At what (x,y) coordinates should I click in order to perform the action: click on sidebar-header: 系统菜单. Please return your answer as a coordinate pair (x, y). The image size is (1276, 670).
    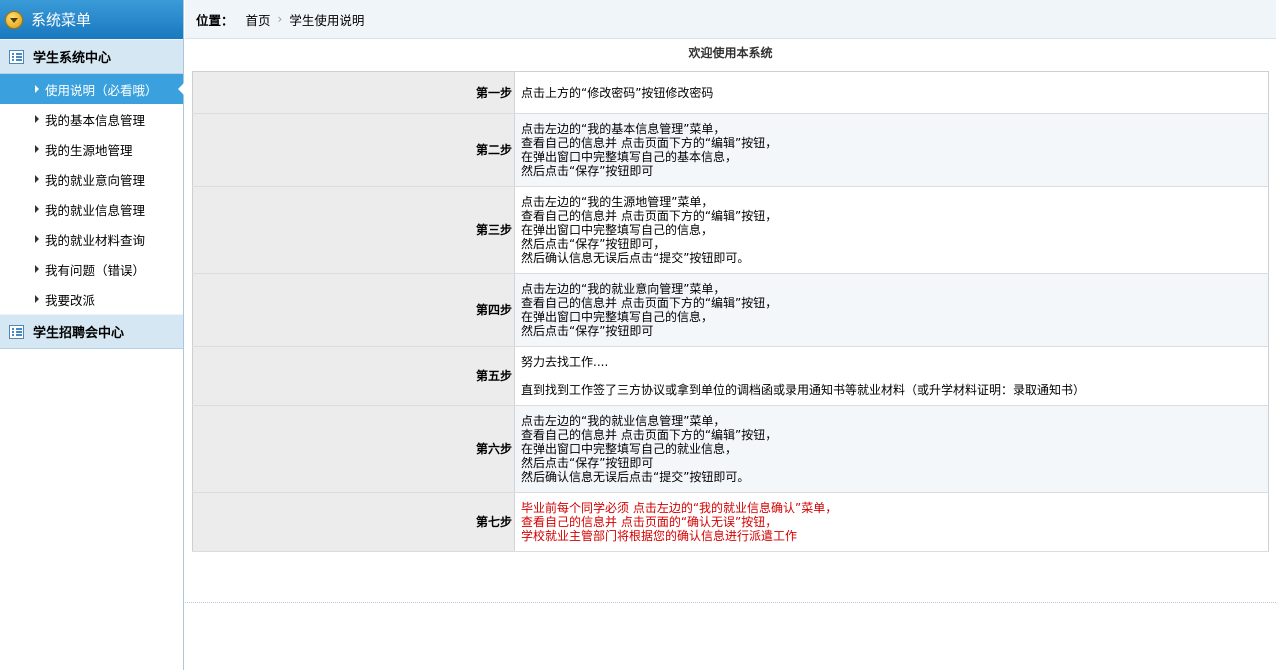
    Looking at the image, I should click on (91, 19).